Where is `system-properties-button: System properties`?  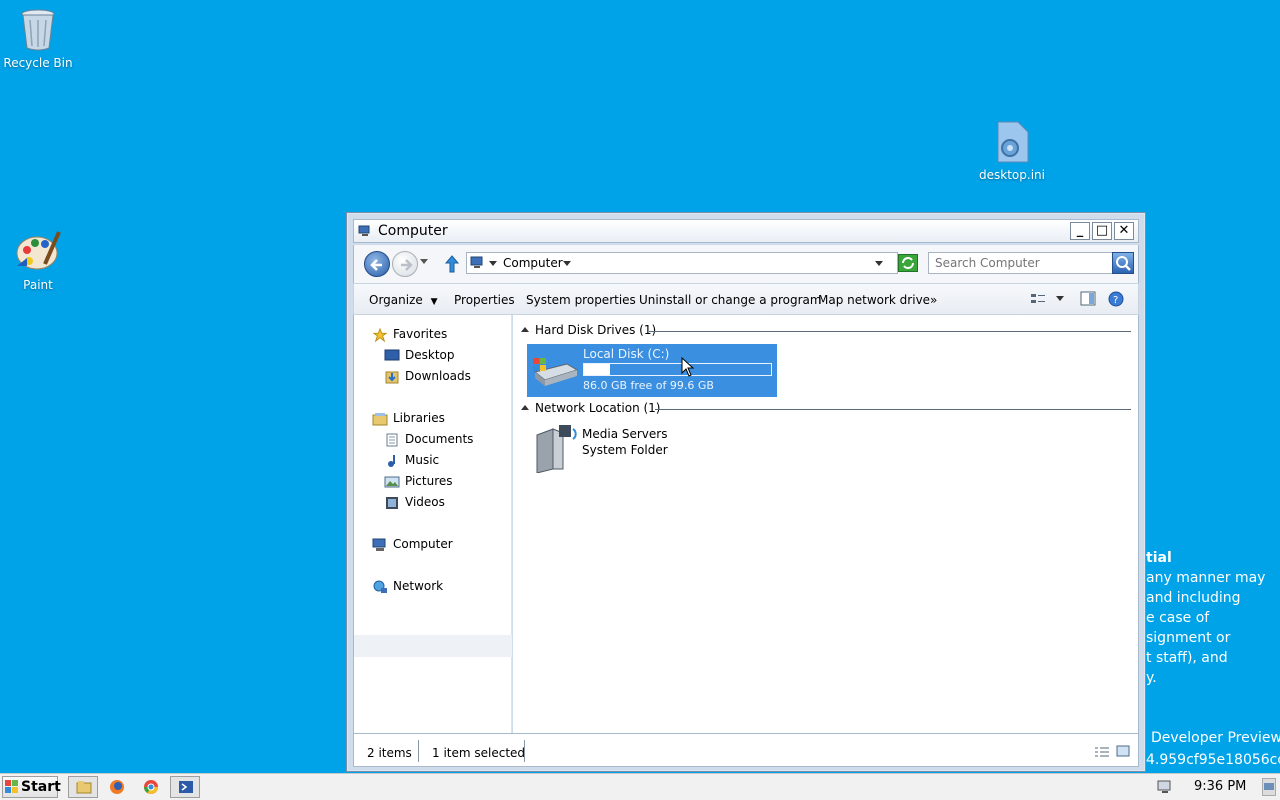
system-properties-button: System properties is located at coordinates (581, 300).